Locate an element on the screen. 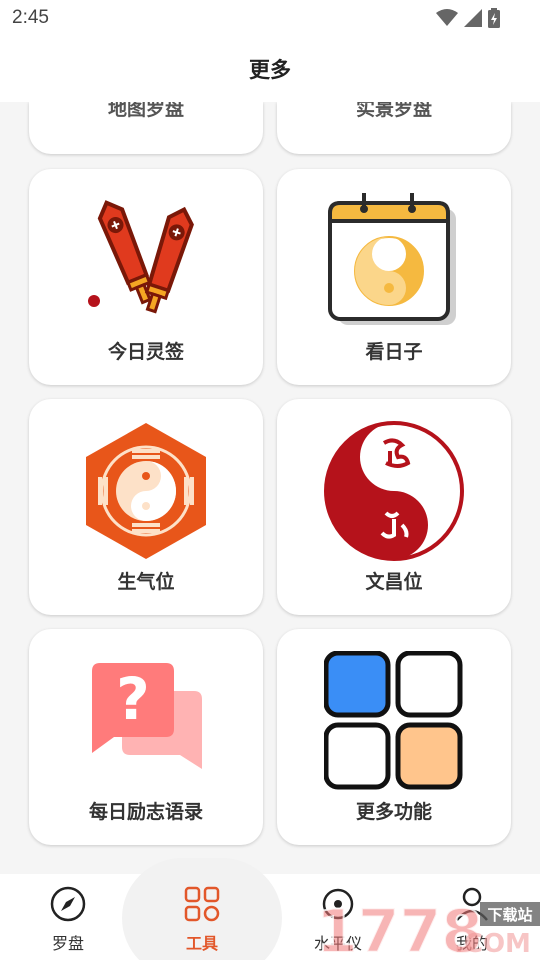  card-vitality-position: 生气位 is located at coordinates (146, 507).